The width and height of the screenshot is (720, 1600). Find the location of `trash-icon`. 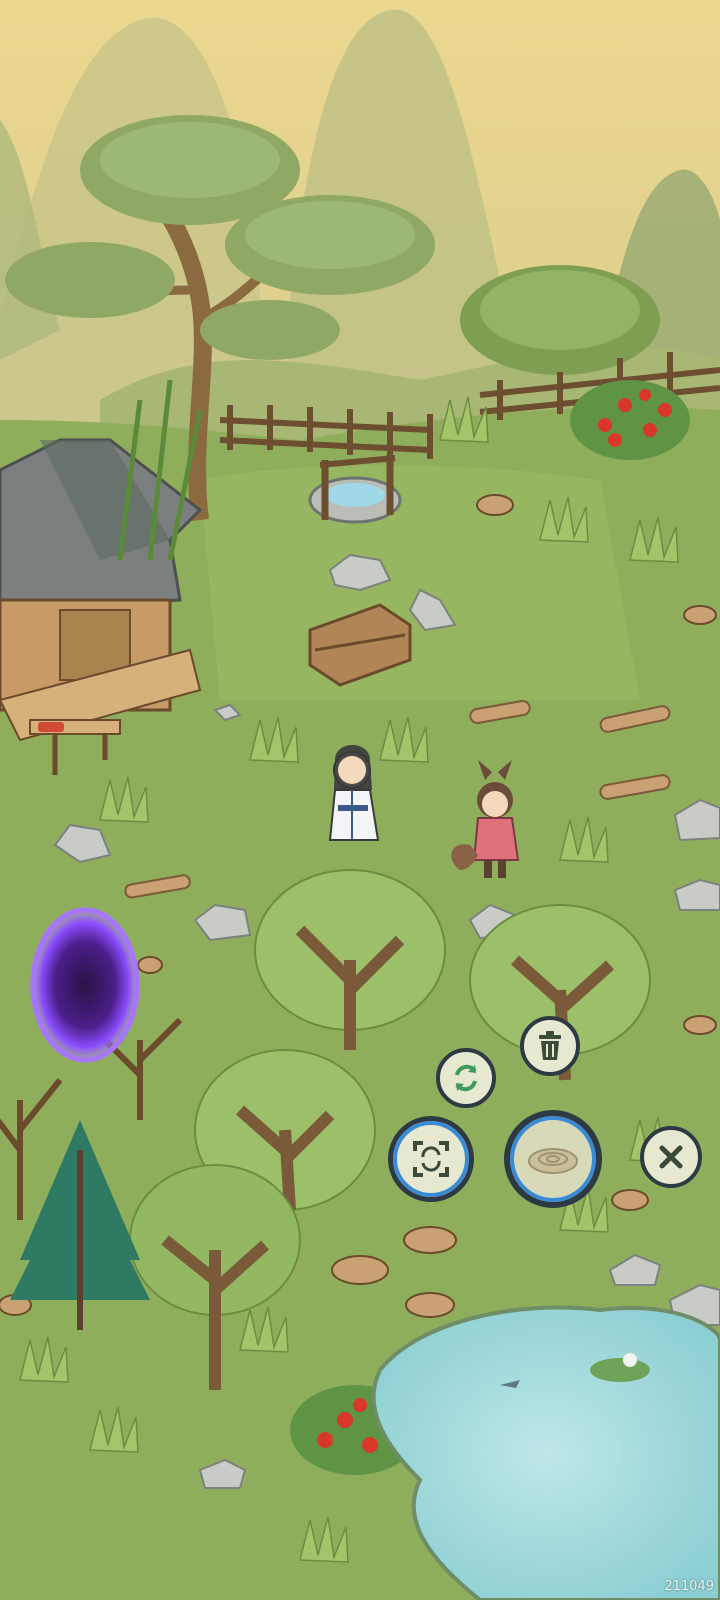

trash-icon is located at coordinates (550, 1045).